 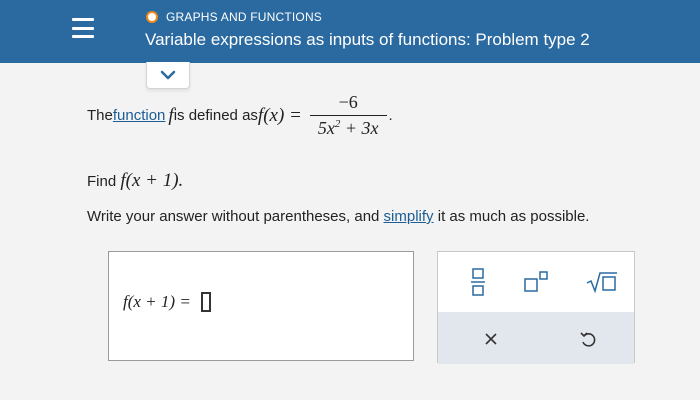 I want to click on sqrt-icon, so click(x=601, y=283).